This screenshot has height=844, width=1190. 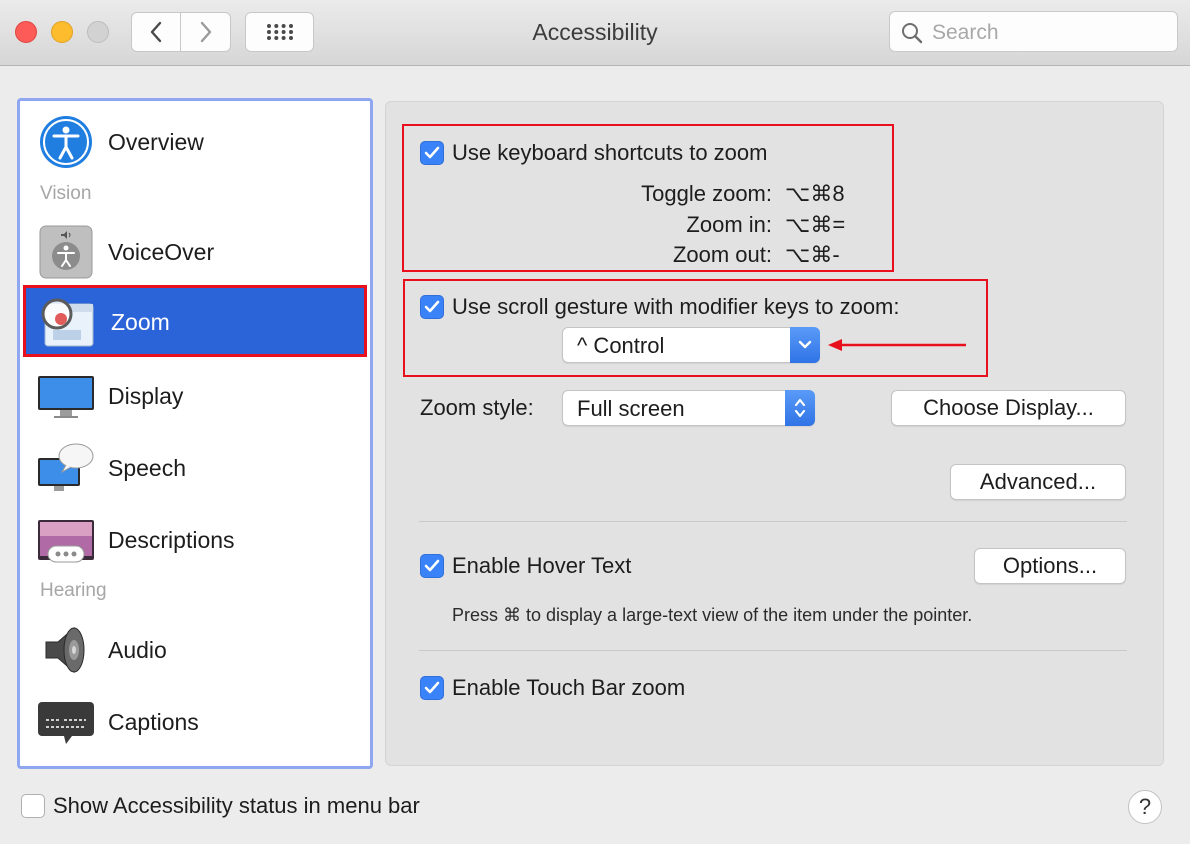 I want to click on sidebar-item-descriptions: Descriptions, so click(x=195, y=538).